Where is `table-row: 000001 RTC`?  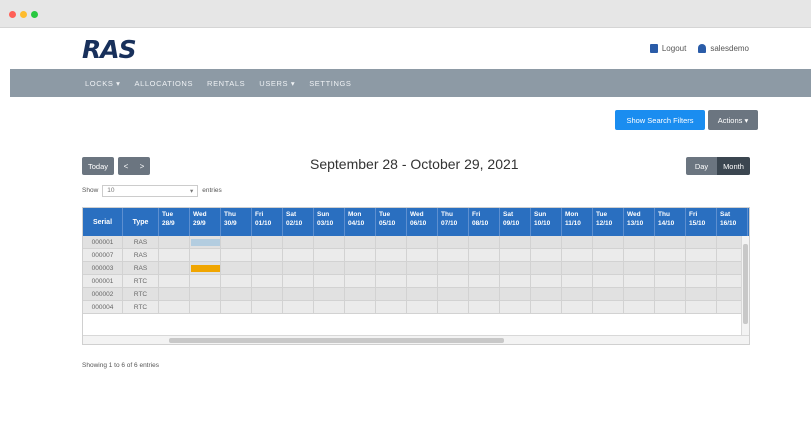 table-row: 000001 RTC is located at coordinates (416, 281).